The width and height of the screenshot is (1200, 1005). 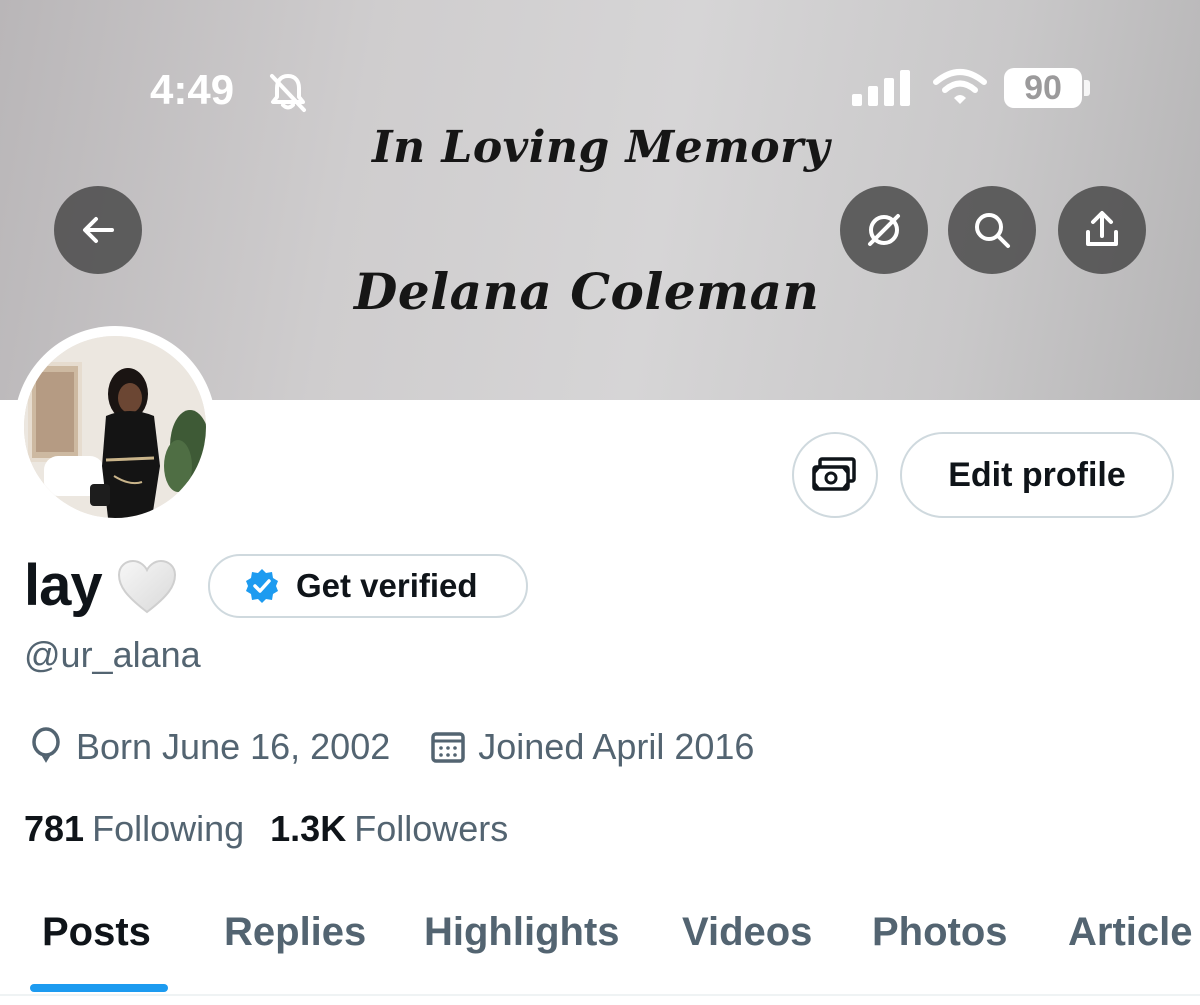 I want to click on tab-posts: Posts, so click(x=96, y=932).